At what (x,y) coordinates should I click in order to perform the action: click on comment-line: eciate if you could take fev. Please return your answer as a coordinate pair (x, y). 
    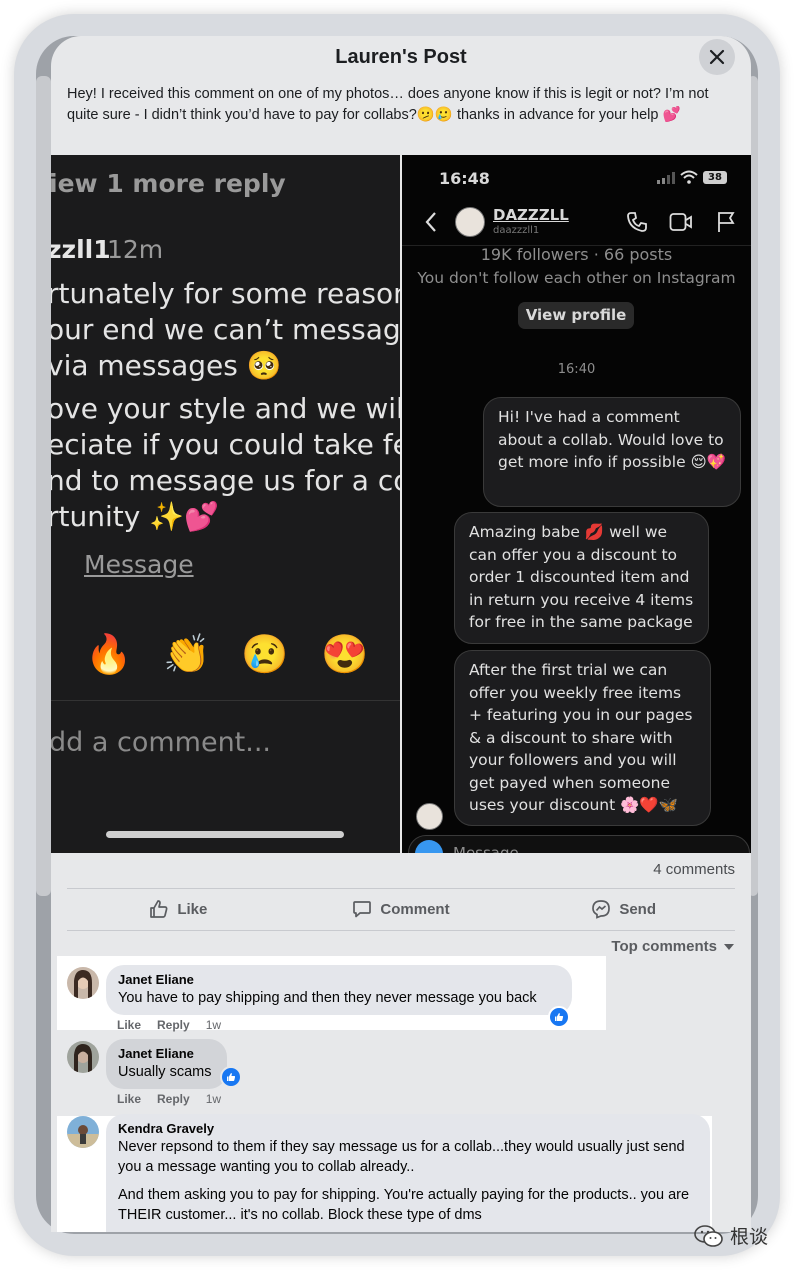
    Looking at the image, I should click on (225, 444).